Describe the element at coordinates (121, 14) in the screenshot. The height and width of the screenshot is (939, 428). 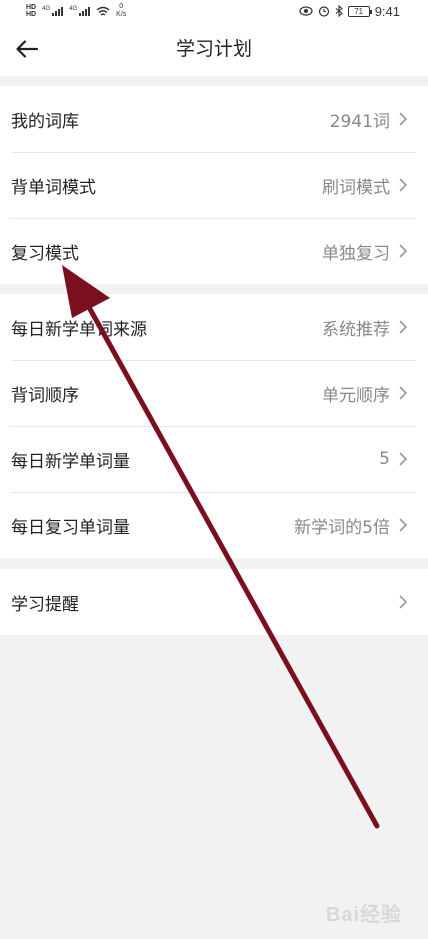
I see `speed-unit: K/s` at that location.